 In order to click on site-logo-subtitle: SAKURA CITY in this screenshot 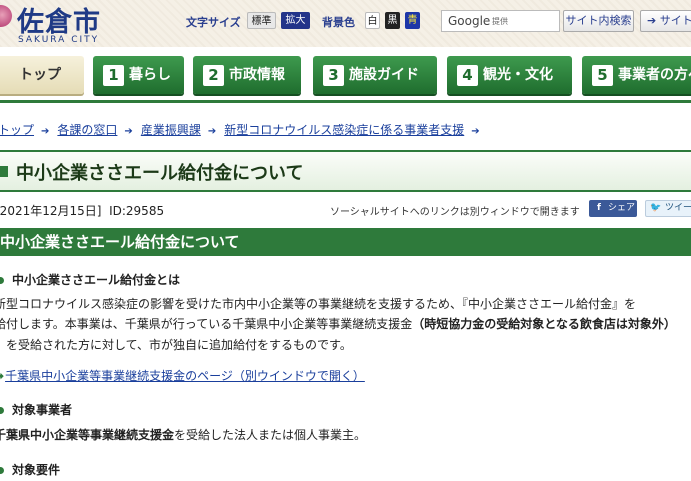, I will do `click(59, 40)`.